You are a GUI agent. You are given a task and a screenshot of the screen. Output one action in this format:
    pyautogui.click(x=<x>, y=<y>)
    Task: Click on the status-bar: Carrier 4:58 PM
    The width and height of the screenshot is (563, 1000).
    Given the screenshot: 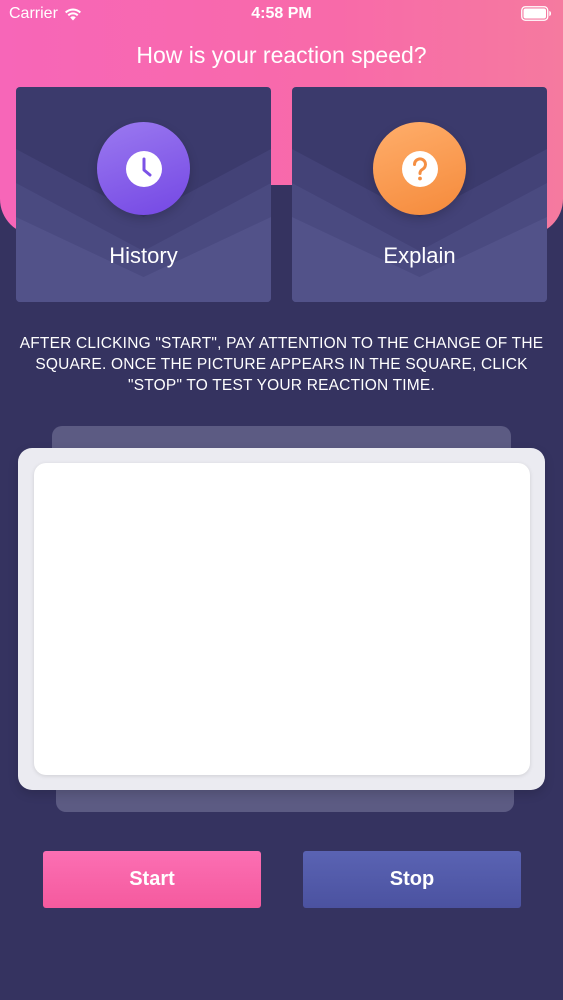 What is the action you would take?
    pyautogui.click(x=281, y=15)
    